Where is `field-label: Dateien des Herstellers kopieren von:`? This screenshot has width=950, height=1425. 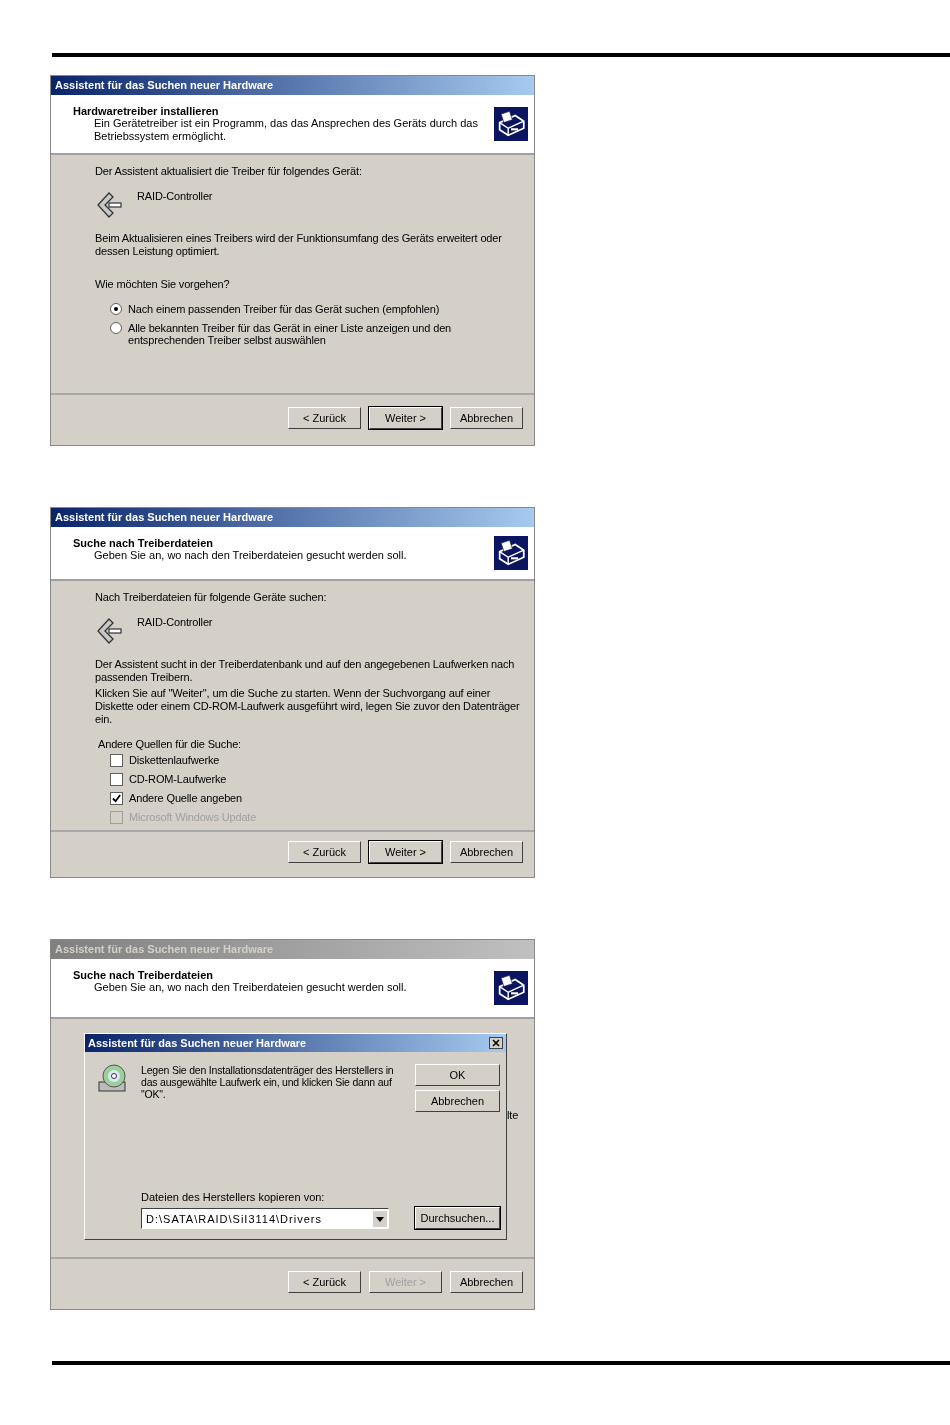 field-label: Dateien des Herstellers kopieren von: is located at coordinates (233, 1197).